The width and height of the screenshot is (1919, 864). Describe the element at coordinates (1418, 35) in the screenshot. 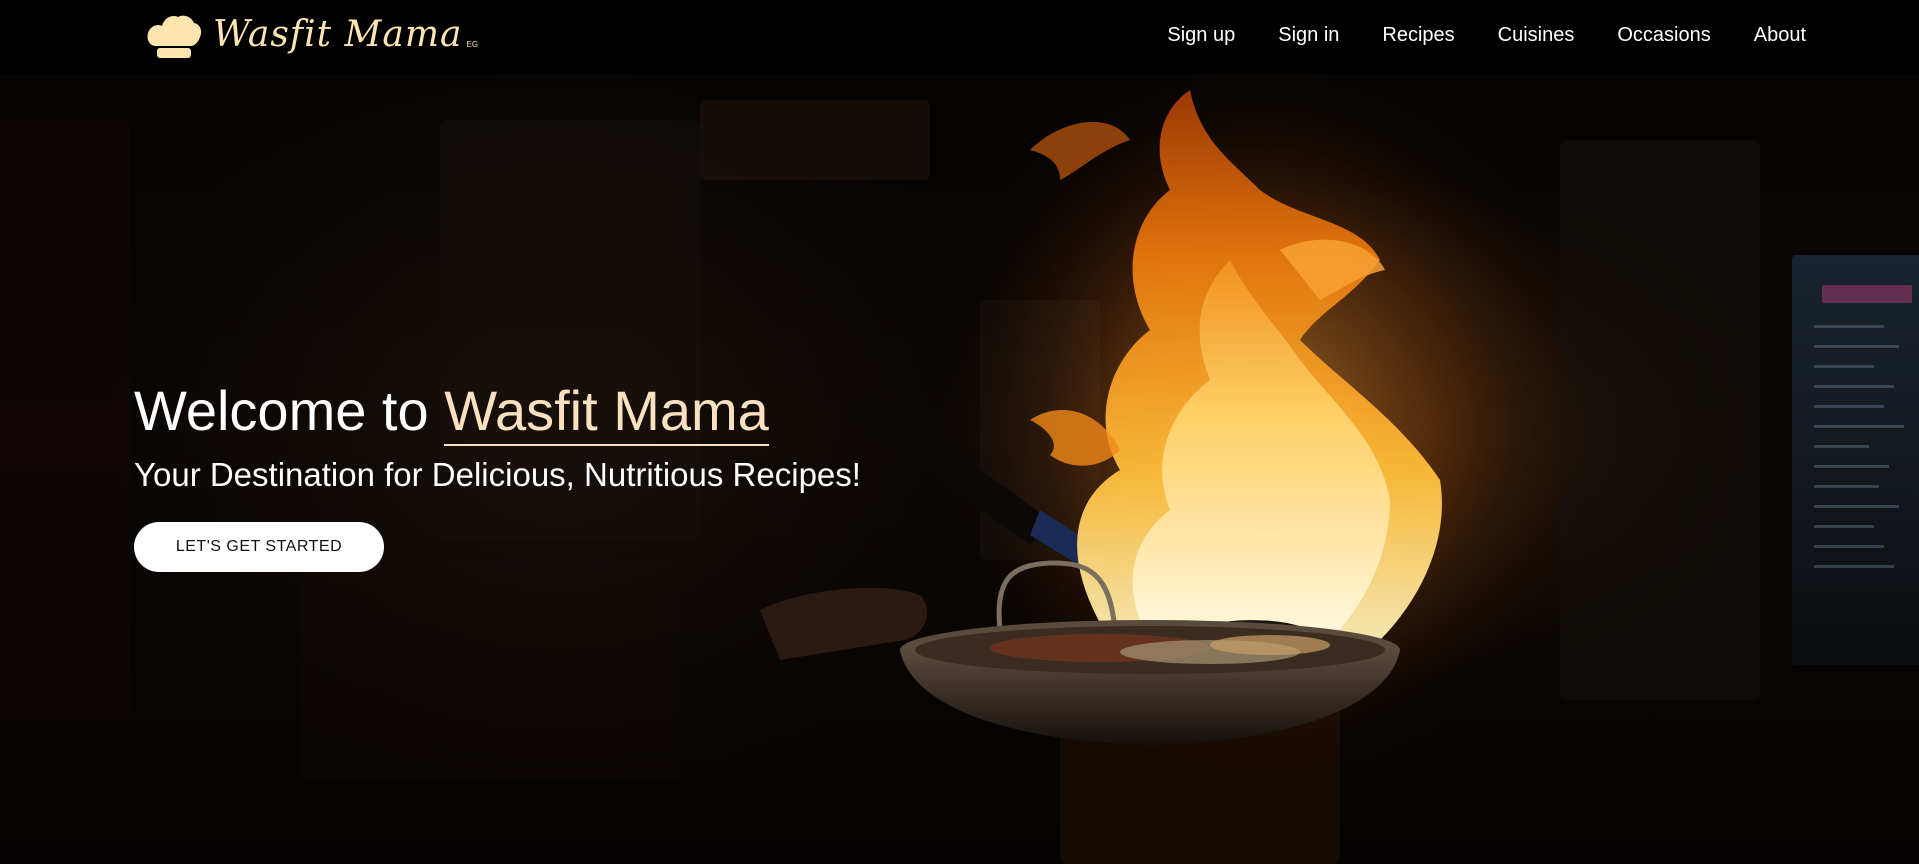

I see `nav-recipes: Recipes` at that location.